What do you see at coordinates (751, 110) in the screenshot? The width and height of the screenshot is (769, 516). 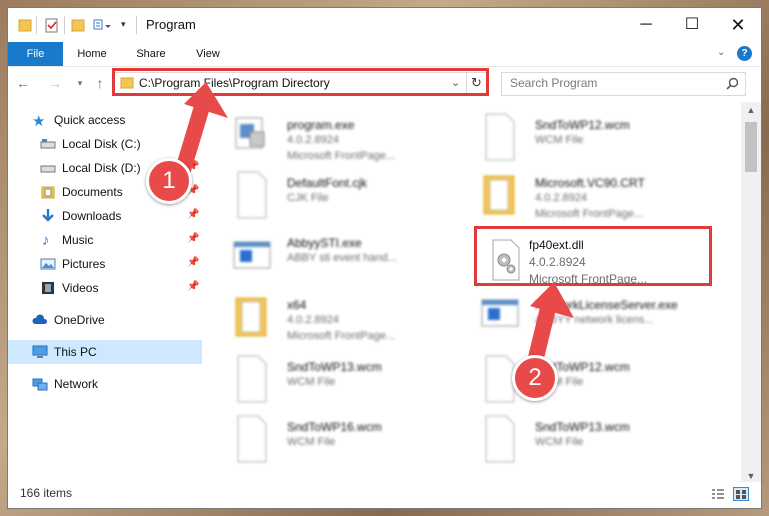 I see `scroll-up-icon: ▲` at bounding box center [751, 110].